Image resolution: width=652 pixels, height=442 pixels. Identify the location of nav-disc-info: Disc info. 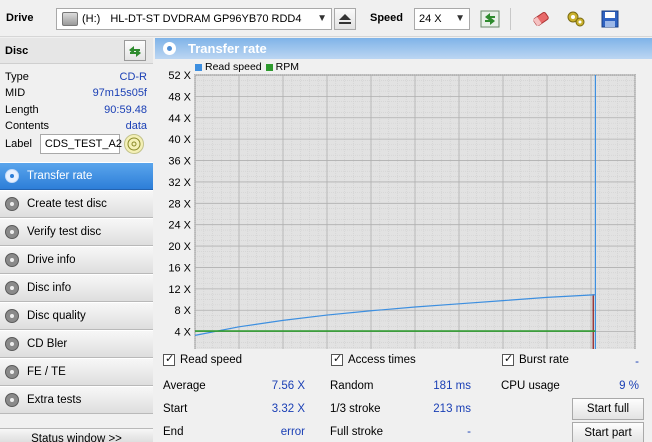
(76, 288).